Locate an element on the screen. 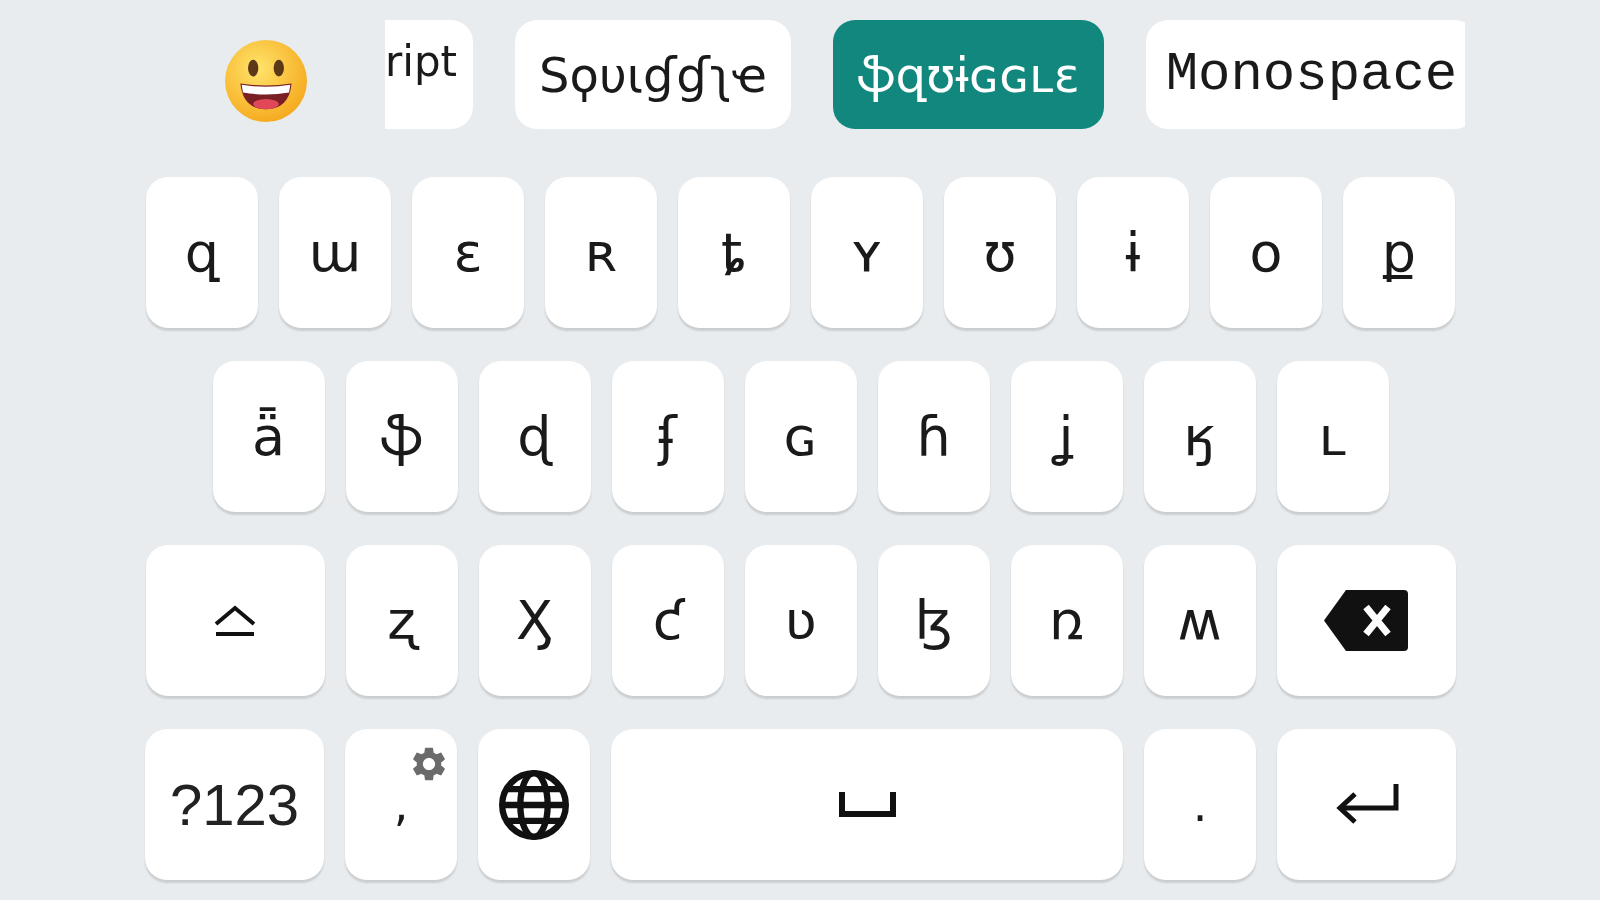 The width and height of the screenshot is (1600, 900). font-chip: ript is located at coordinates (429, 74).